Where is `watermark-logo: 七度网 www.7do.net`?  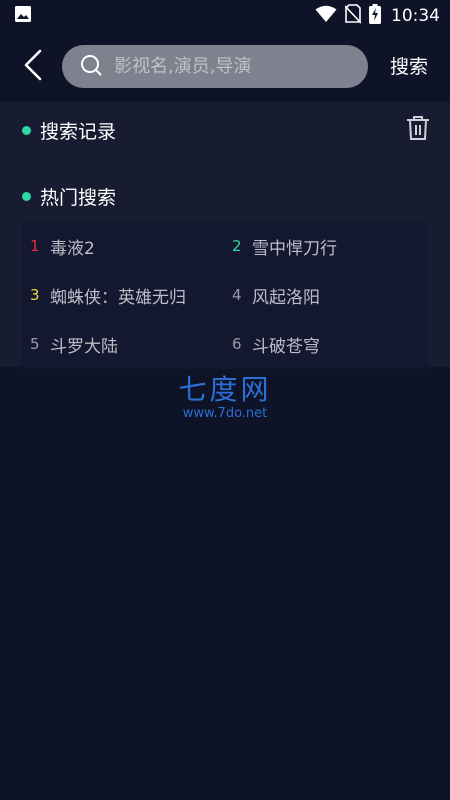 watermark-logo: 七度网 www.7do.net is located at coordinates (225, 402).